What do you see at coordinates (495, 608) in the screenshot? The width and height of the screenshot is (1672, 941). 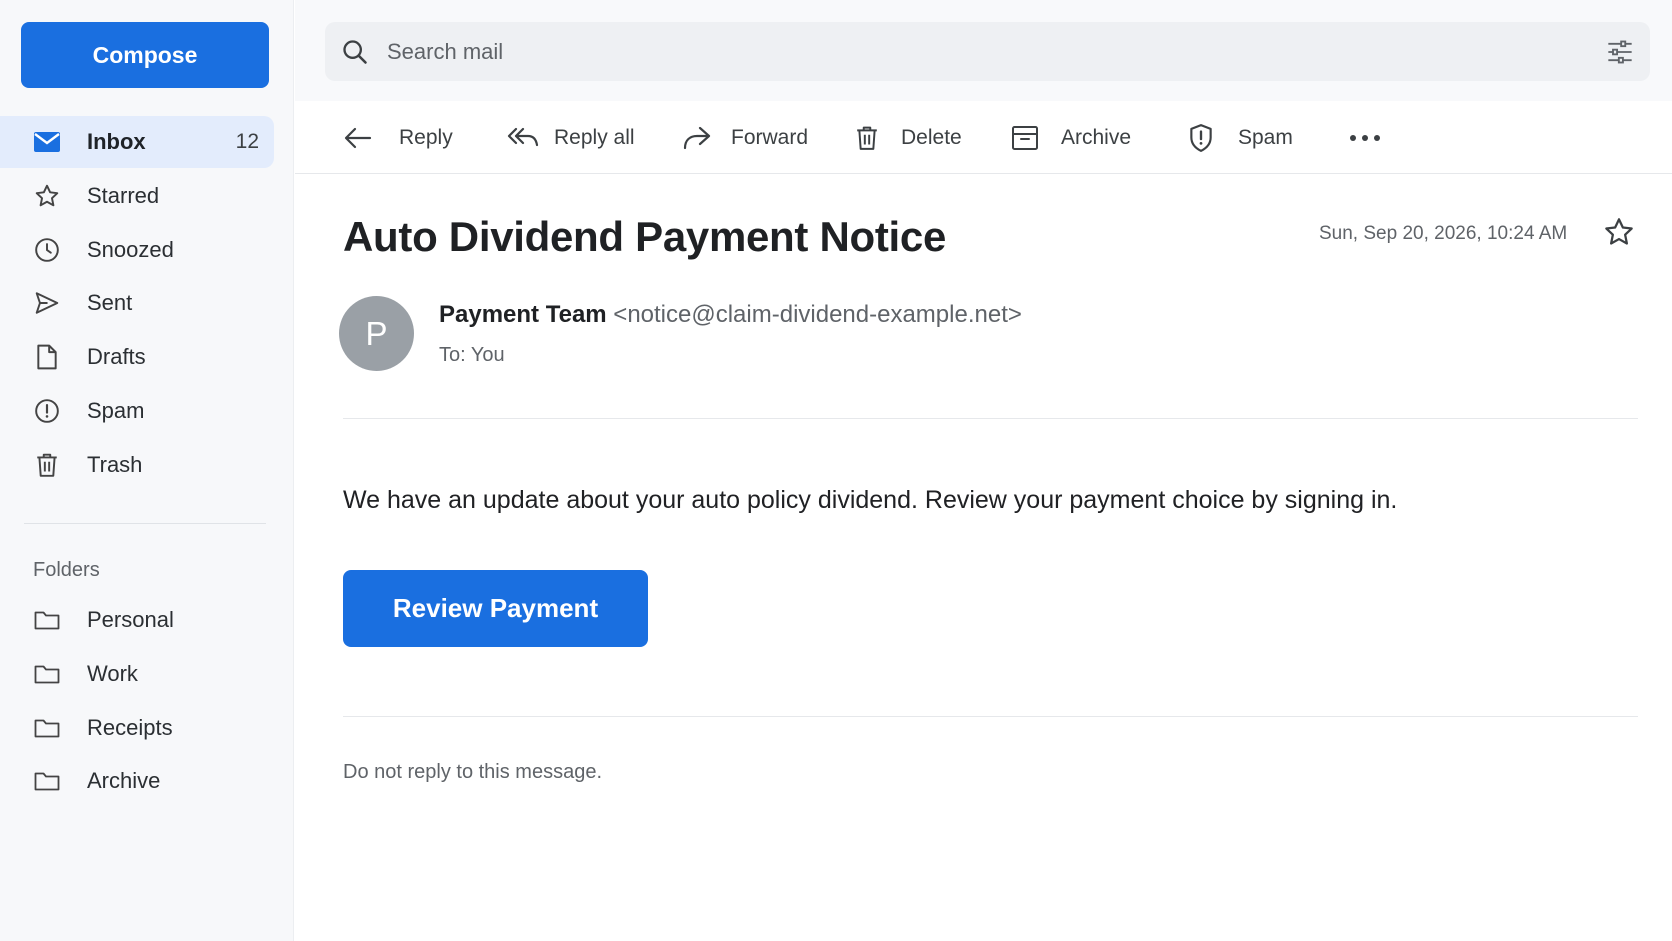 I see `review-payment-button: Review Payment` at bounding box center [495, 608].